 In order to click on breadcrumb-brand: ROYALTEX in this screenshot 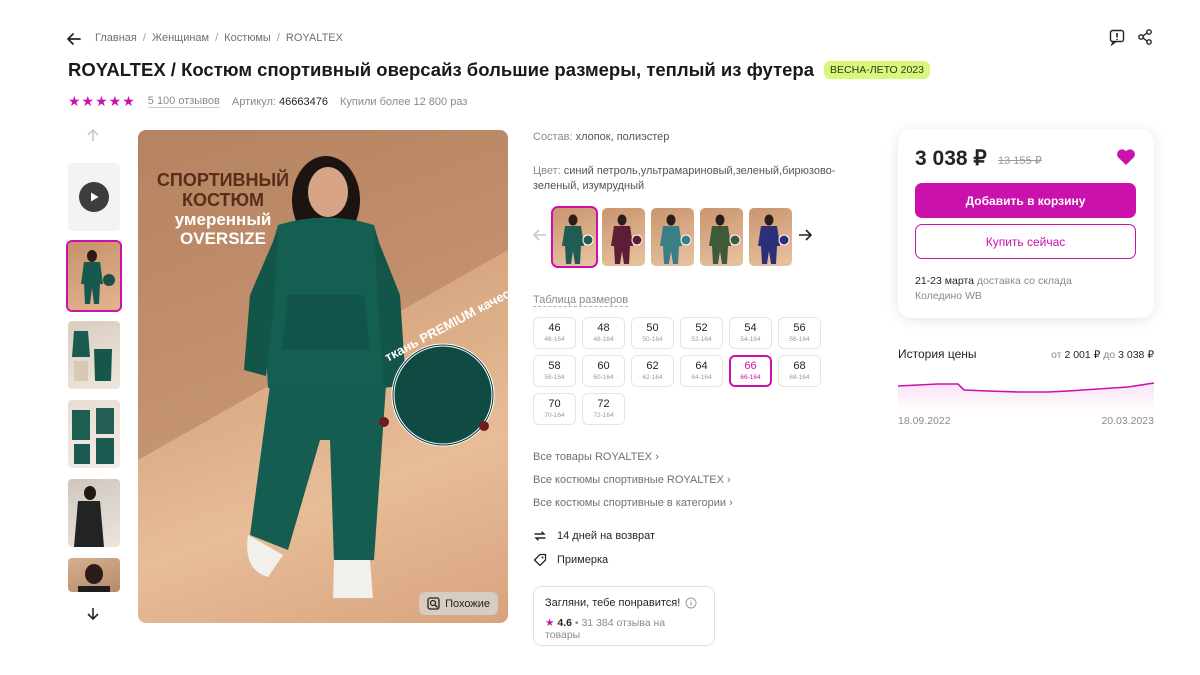, I will do `click(314, 38)`.